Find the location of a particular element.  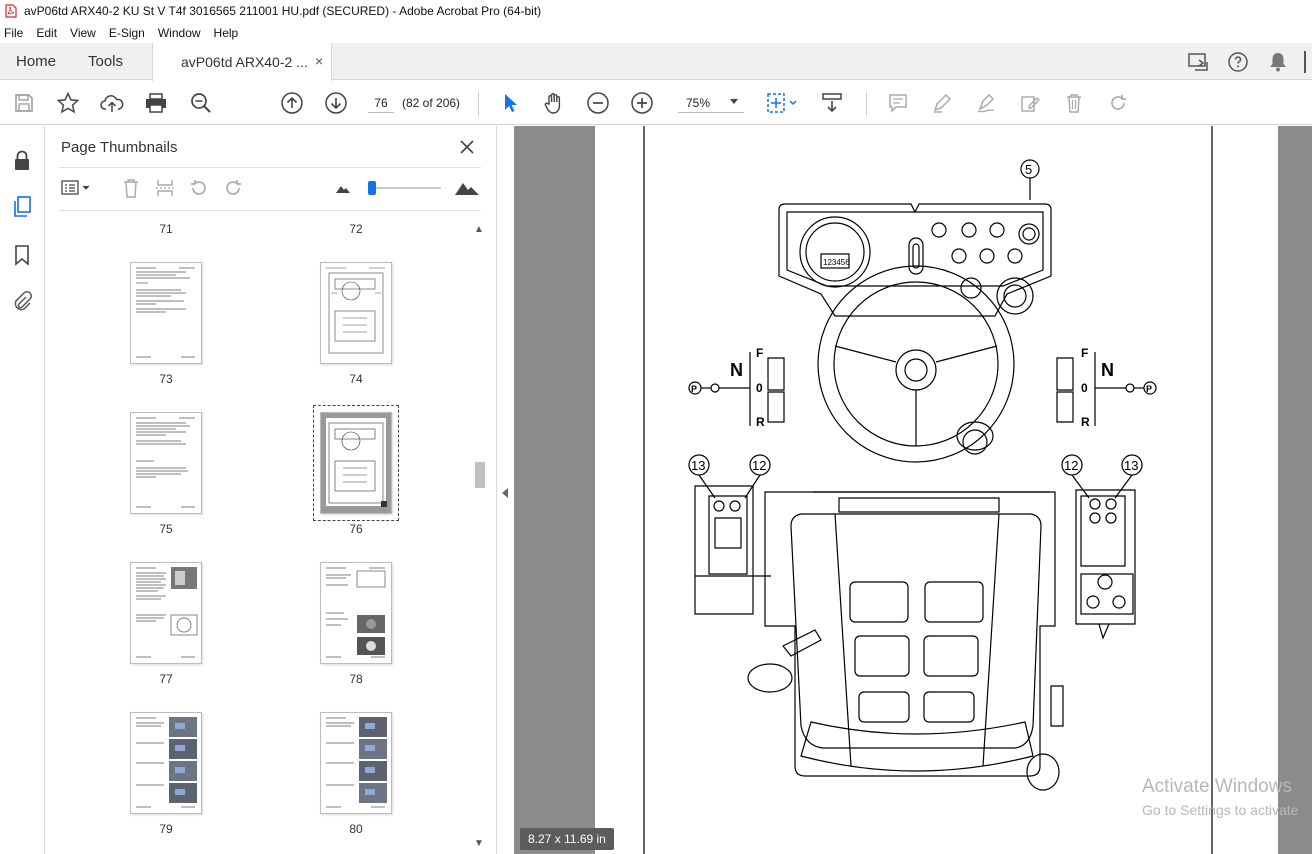

bookmarks-icon is located at coordinates (22, 255).